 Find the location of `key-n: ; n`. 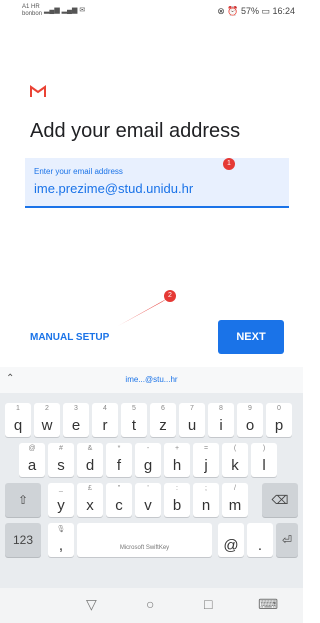

key-n: ; n is located at coordinates (206, 500).